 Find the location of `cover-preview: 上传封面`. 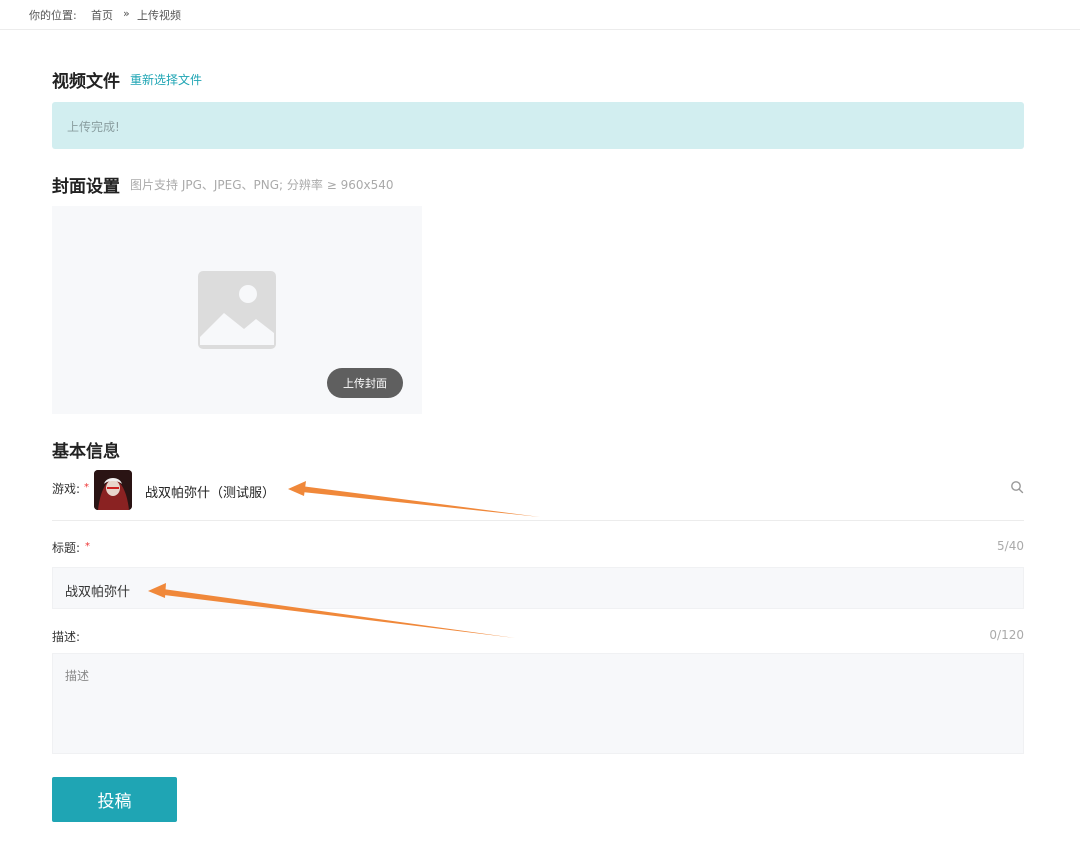

cover-preview: 上传封面 is located at coordinates (237, 310).